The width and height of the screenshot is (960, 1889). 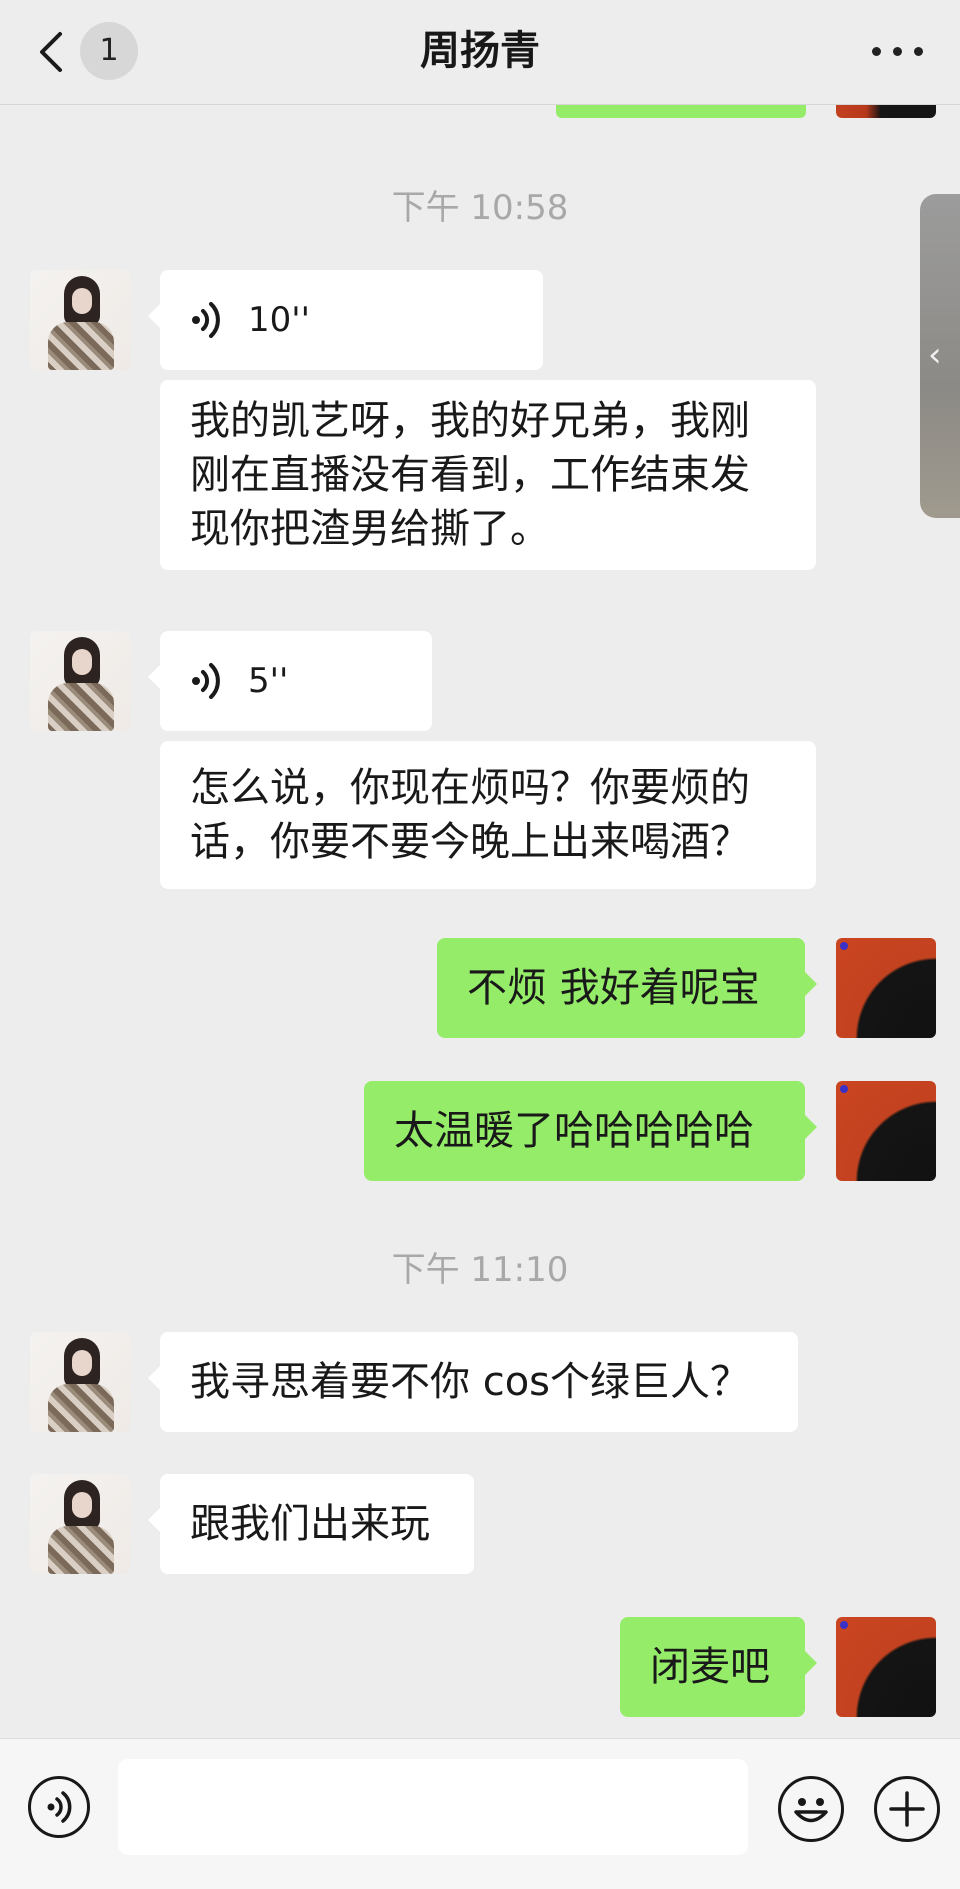 What do you see at coordinates (480, 208) in the screenshot?
I see `timestamp: 下午 10:58` at bounding box center [480, 208].